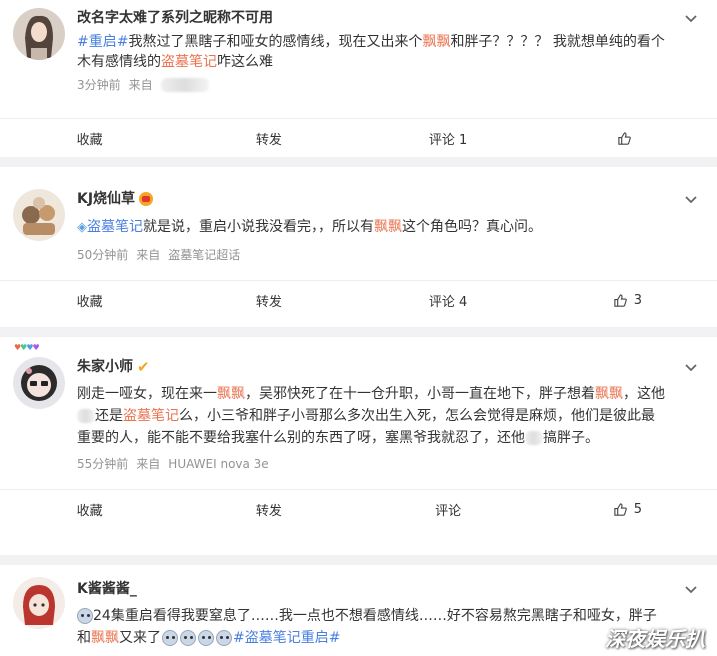 The width and height of the screenshot is (717, 656). Describe the element at coordinates (245, 62) in the screenshot. I see `text-segment: 咋这么难` at that location.